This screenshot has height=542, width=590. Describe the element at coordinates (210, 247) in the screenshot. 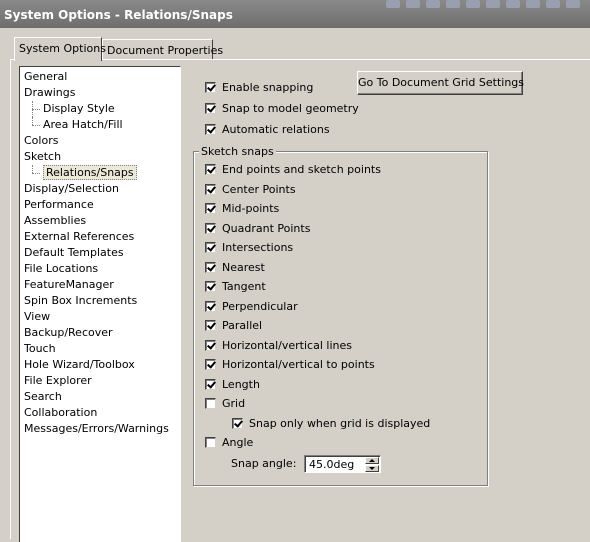

I see `intersections-checkbox` at that location.